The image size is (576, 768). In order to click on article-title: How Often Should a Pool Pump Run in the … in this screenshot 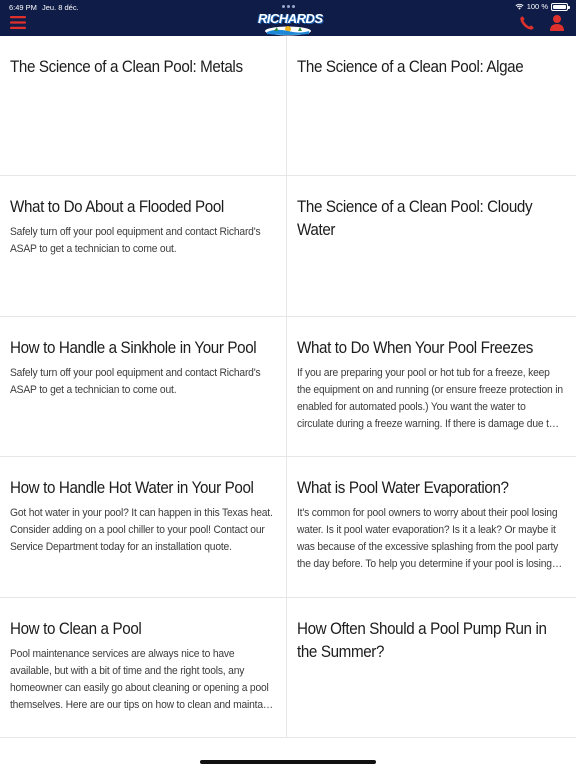, I will do `click(422, 640)`.